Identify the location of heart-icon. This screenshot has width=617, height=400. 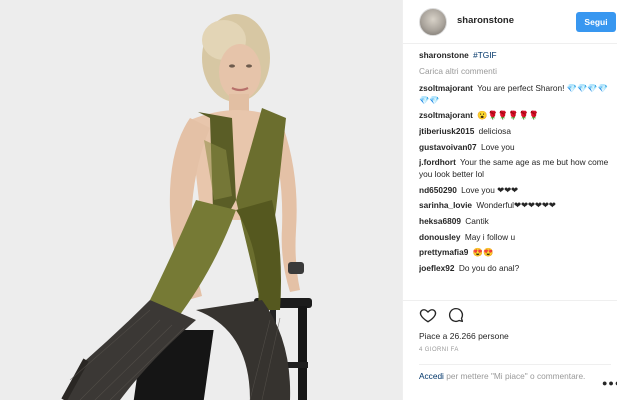
(428, 315).